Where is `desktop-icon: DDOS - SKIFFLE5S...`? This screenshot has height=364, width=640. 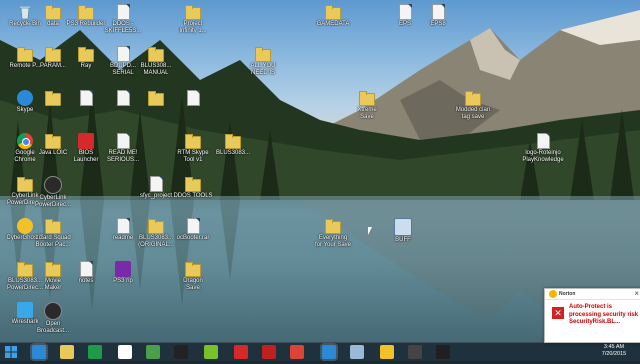 desktop-icon: DDOS - SKIFFLE5S... is located at coordinates (123, 19).